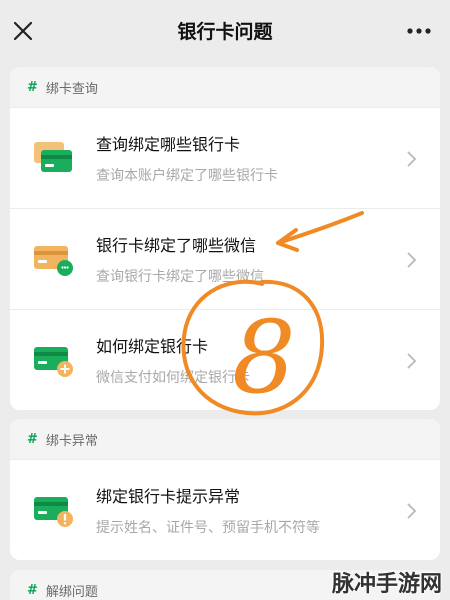 The image size is (450, 600). I want to click on card-warning-icon, so click(53, 512).